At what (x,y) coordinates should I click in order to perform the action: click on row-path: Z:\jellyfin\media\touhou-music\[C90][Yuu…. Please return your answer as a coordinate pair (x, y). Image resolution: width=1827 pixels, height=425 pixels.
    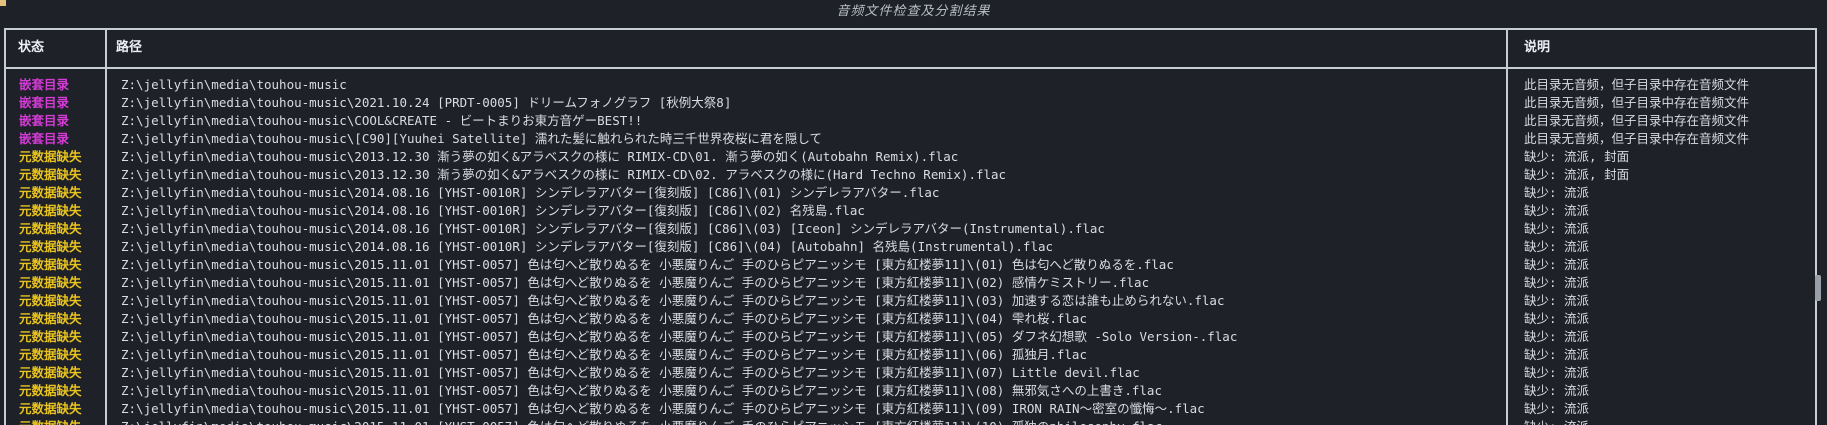
    Looking at the image, I should click on (472, 138).